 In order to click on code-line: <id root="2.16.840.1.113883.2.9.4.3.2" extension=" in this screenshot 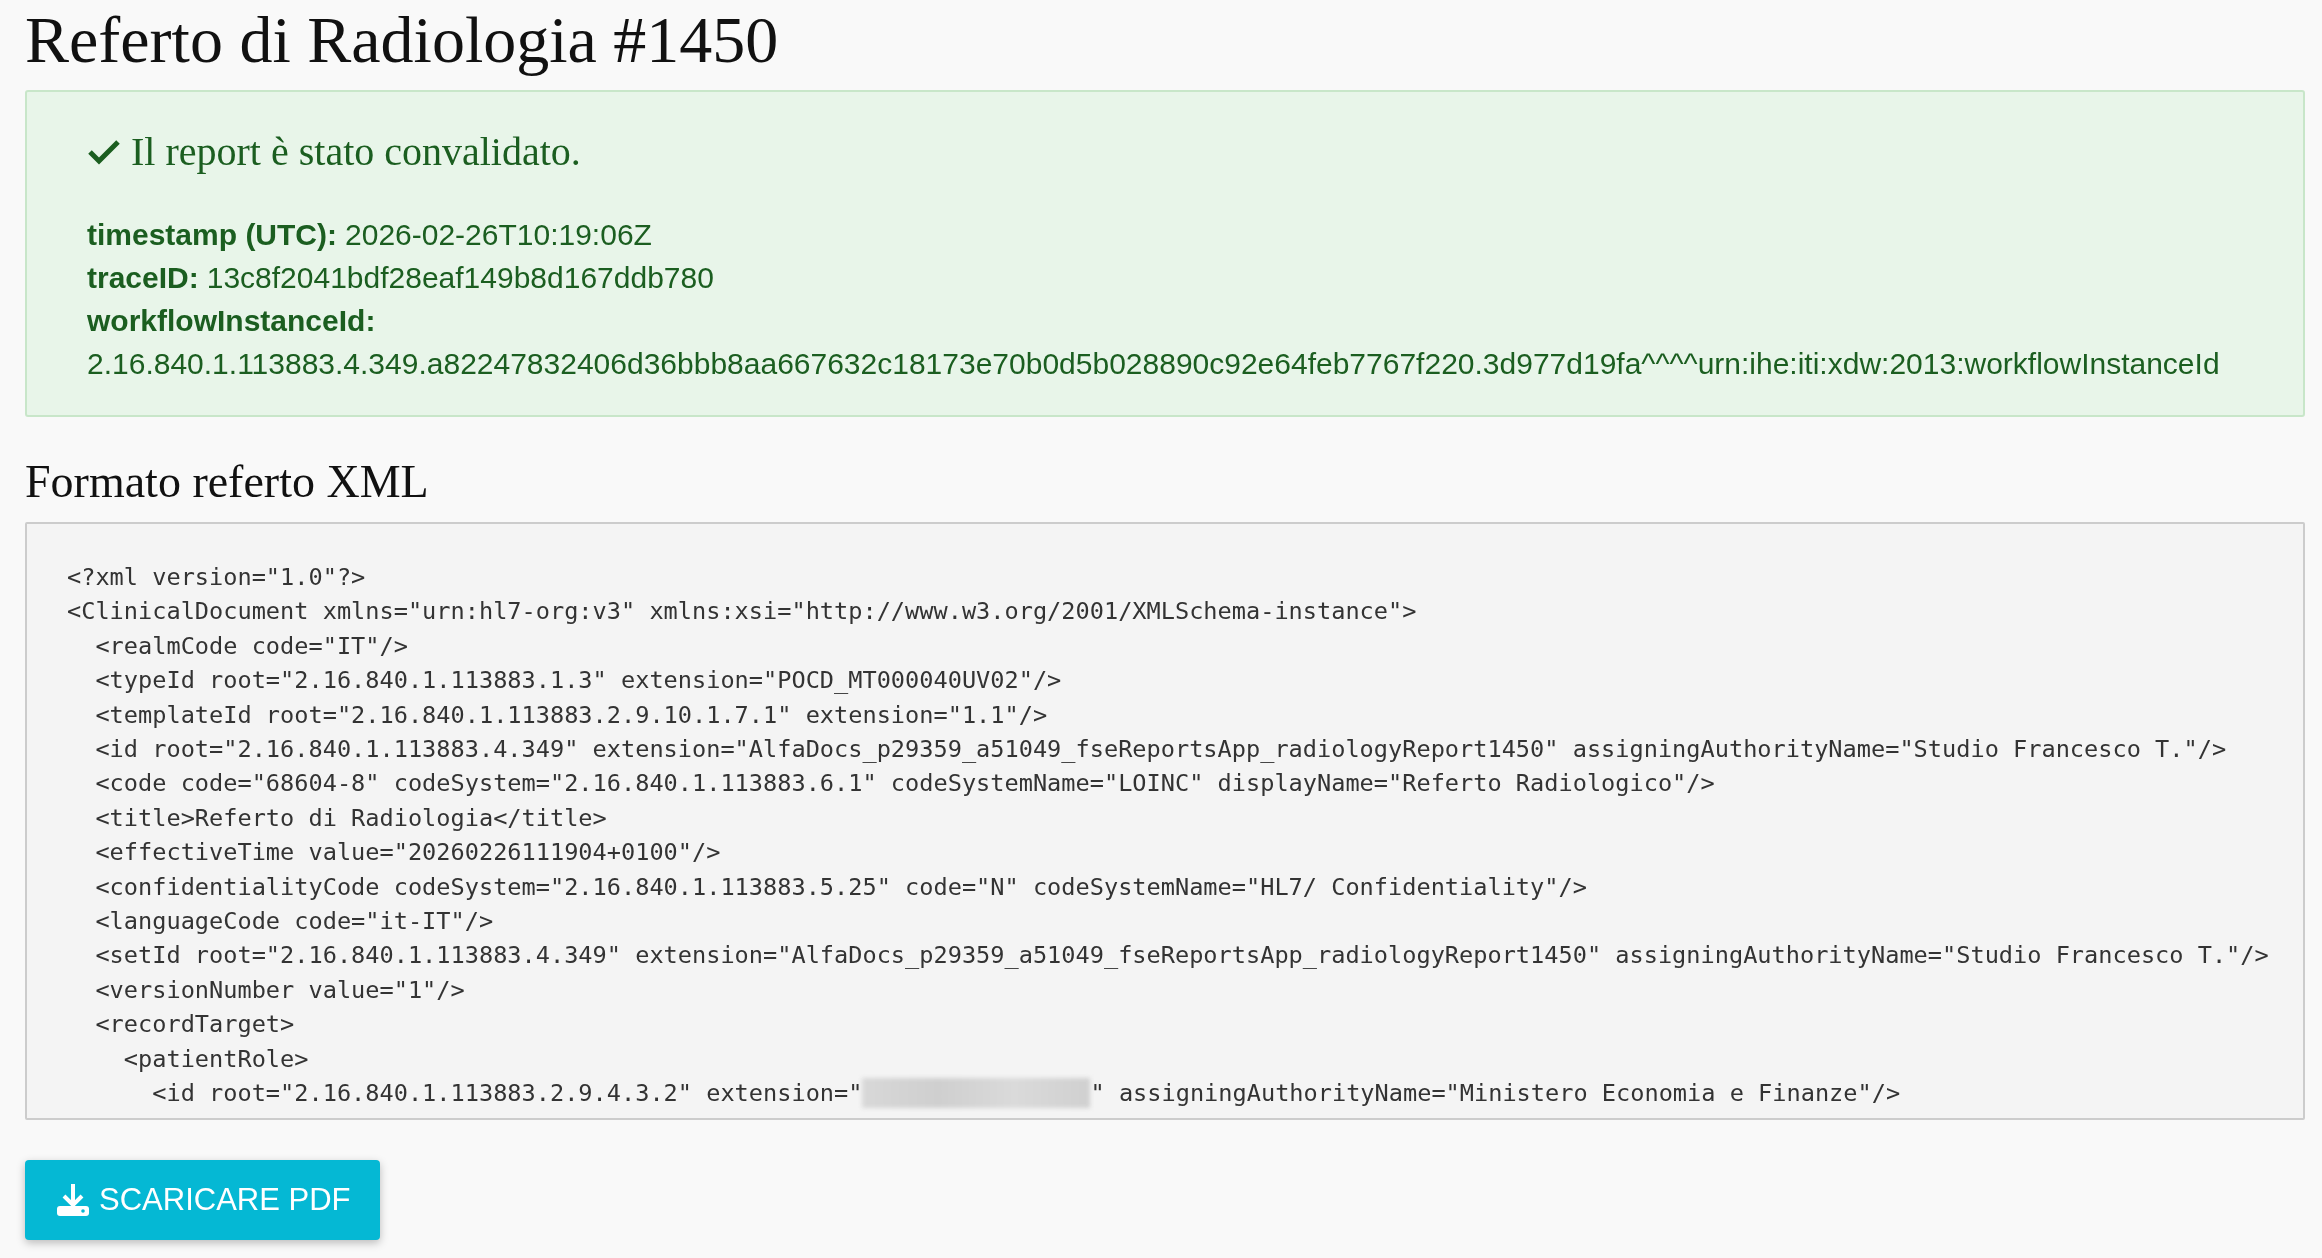, I will do `click(507, 1094)`.